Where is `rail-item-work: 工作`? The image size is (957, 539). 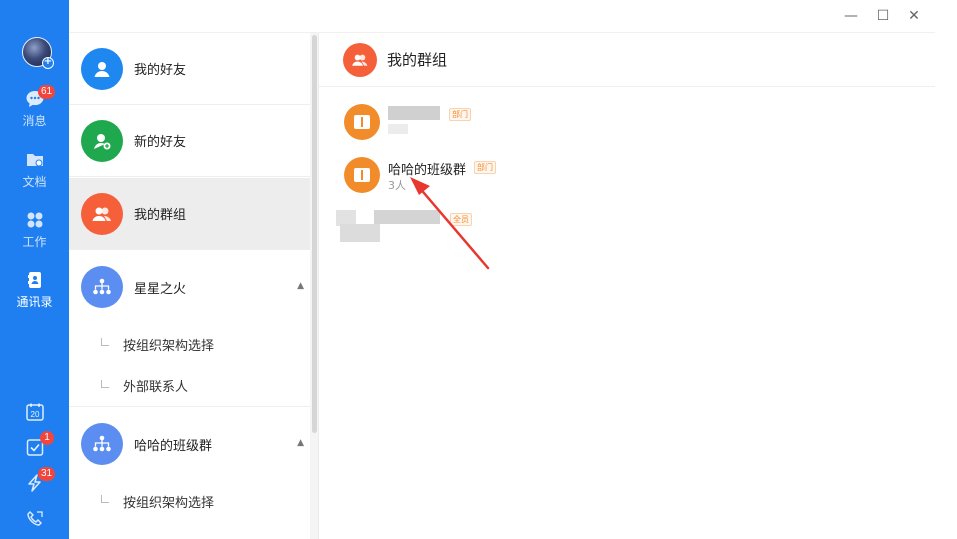
rail-item-work: 工作 is located at coordinates (34, 229).